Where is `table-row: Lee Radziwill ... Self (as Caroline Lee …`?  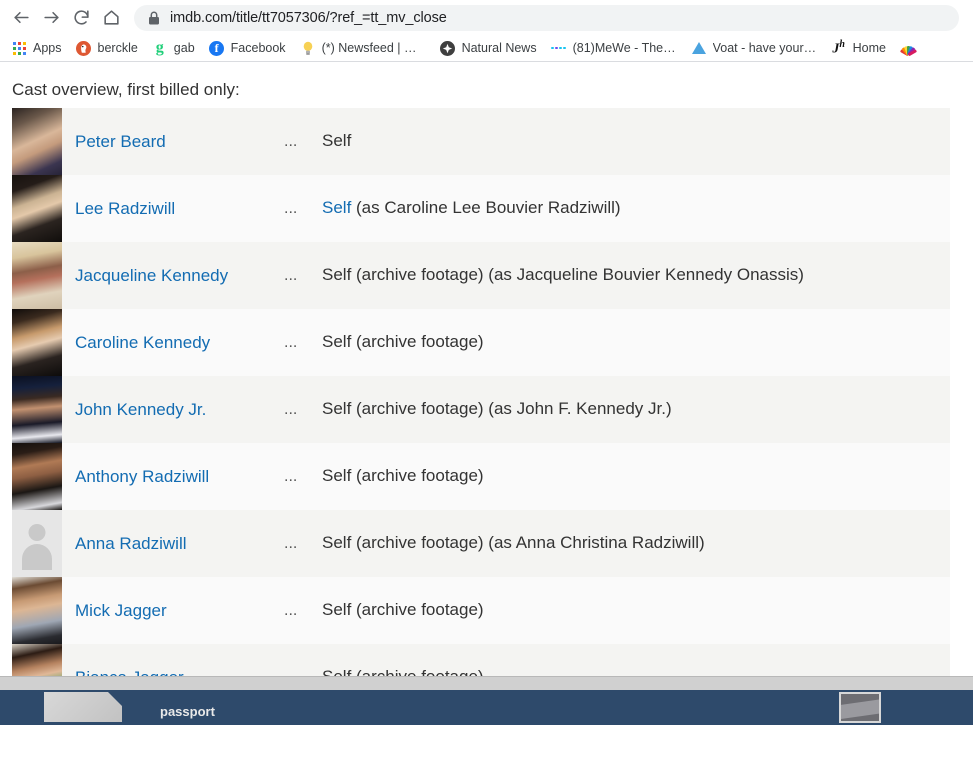 table-row: Lee Radziwill ... Self (as Caroline Lee … is located at coordinates (481, 208).